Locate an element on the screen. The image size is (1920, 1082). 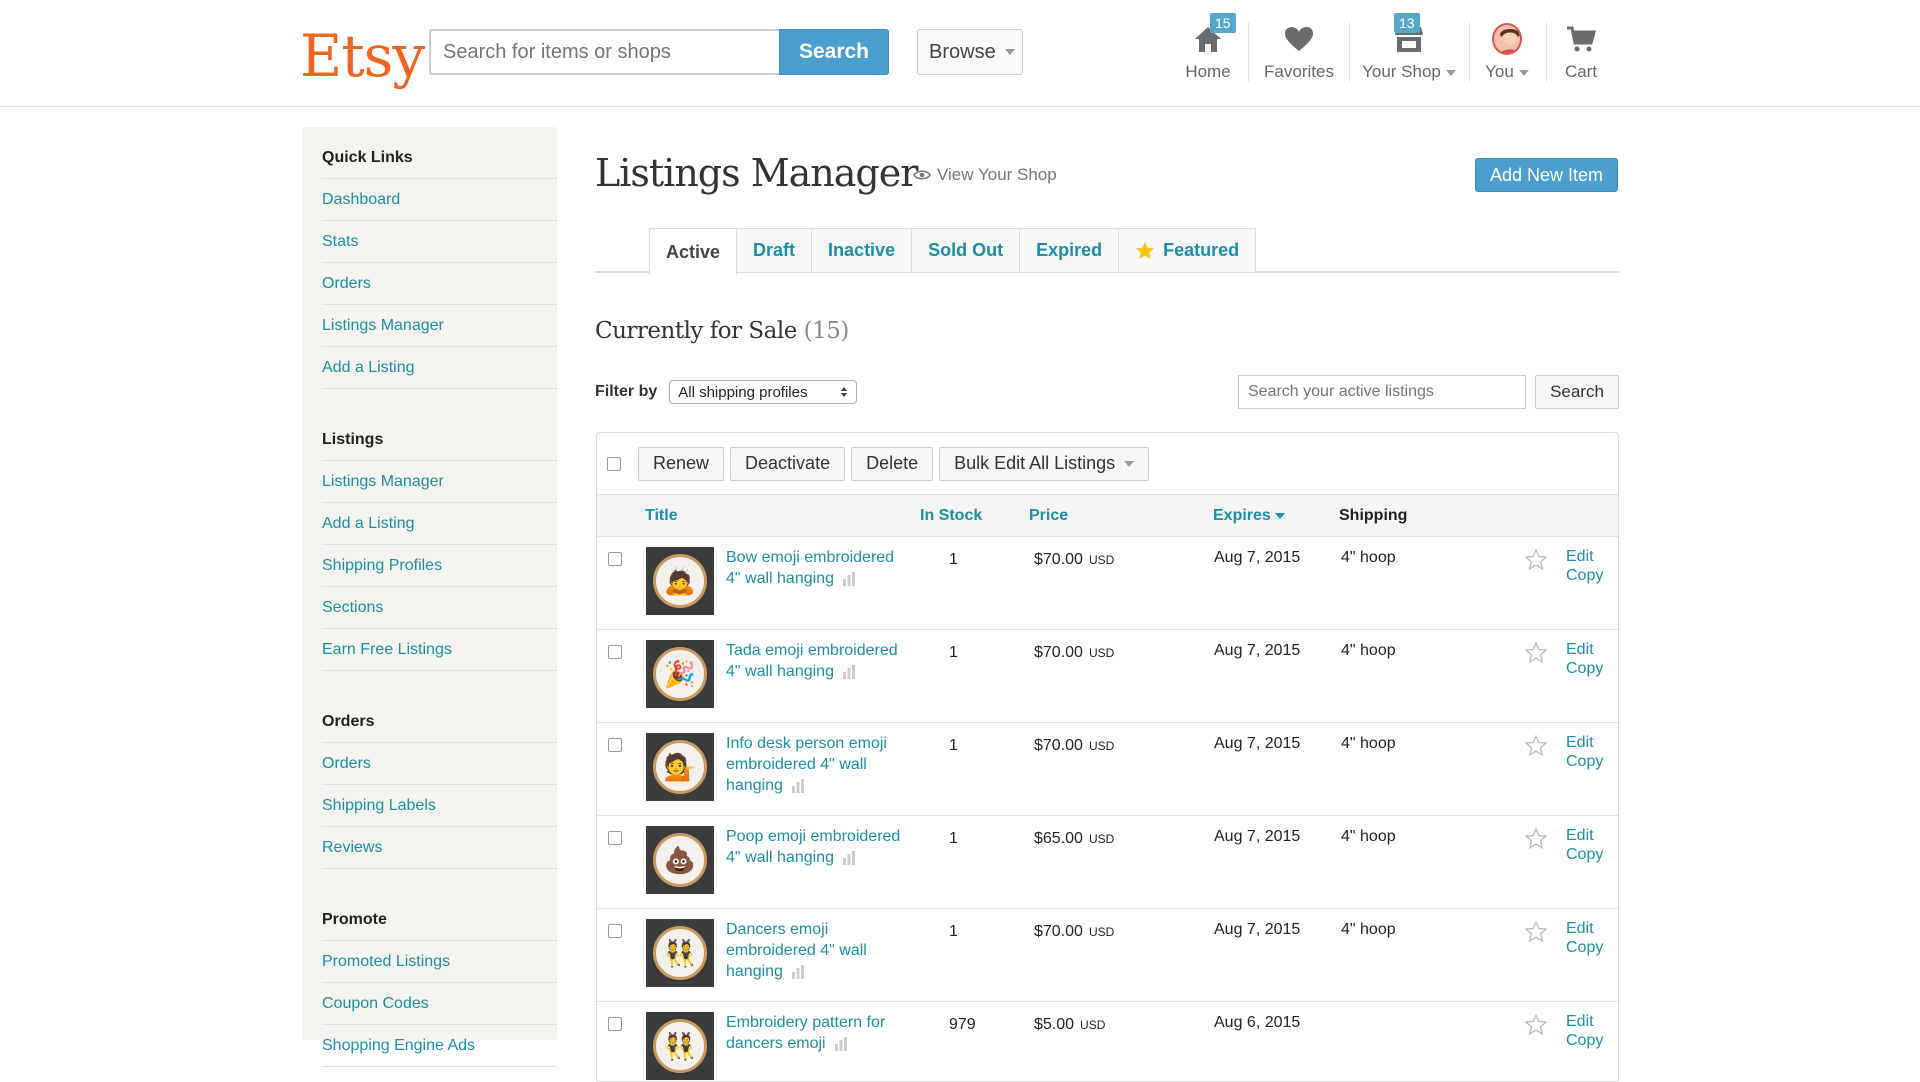
sidebar-item-coupon-codes: Coupon Codes is located at coordinates (439, 1004).